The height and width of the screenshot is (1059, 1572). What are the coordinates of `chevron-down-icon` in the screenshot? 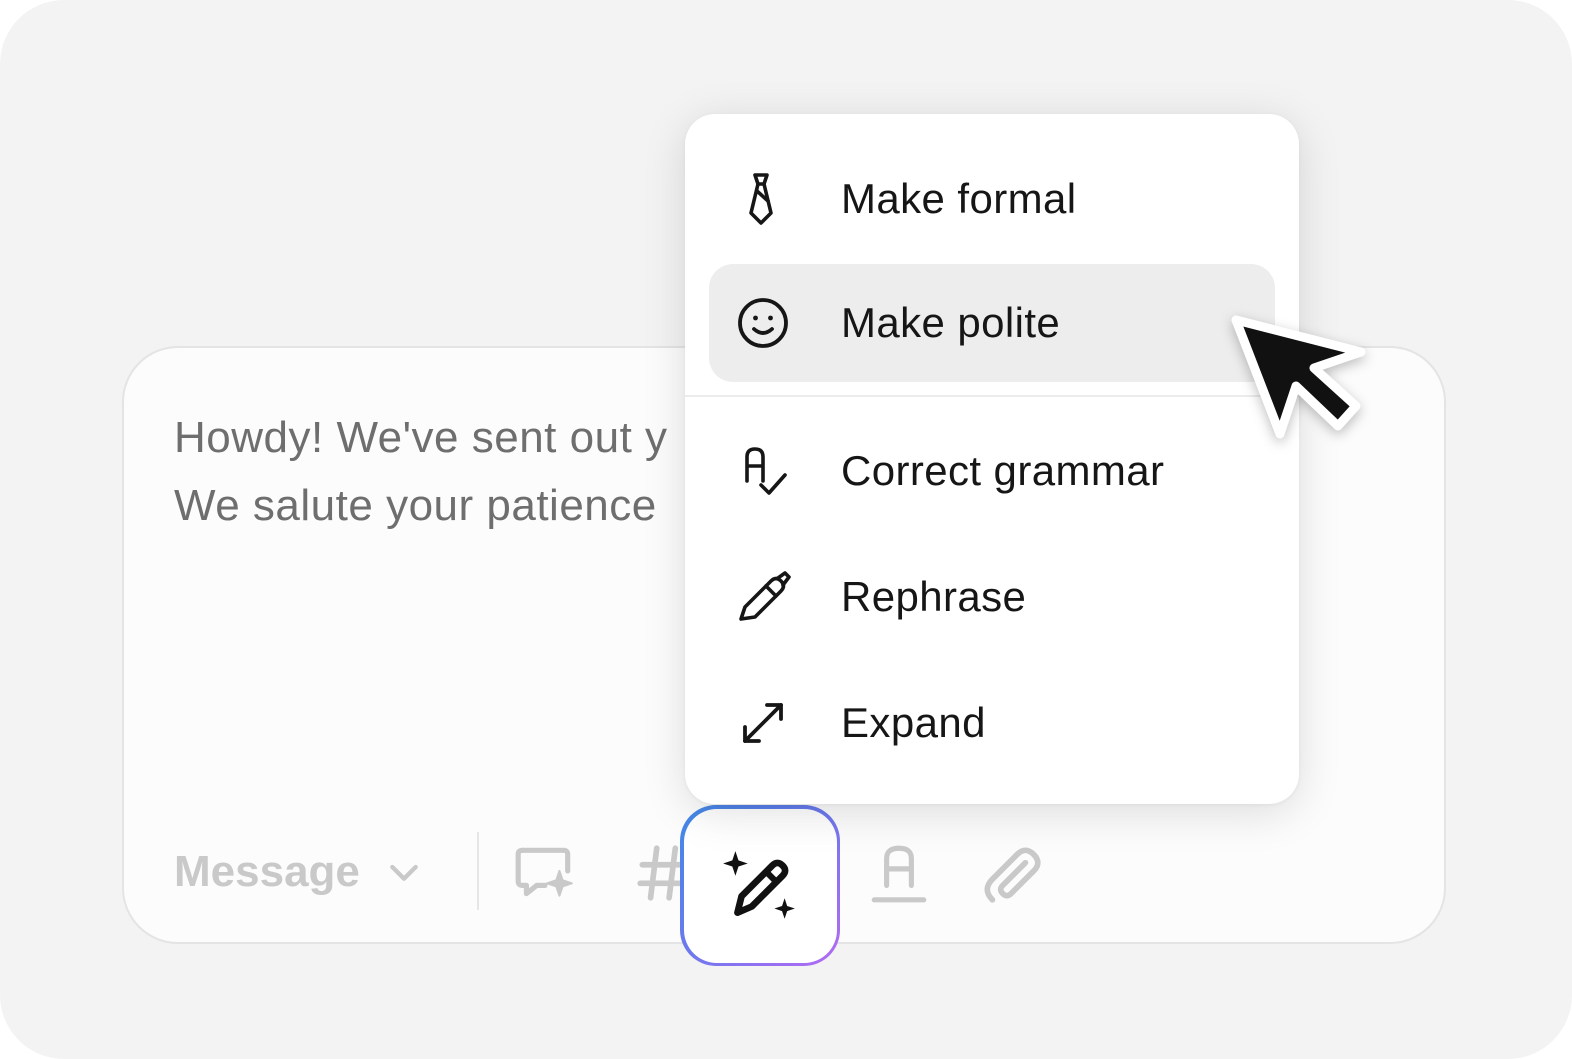 It's located at (404, 872).